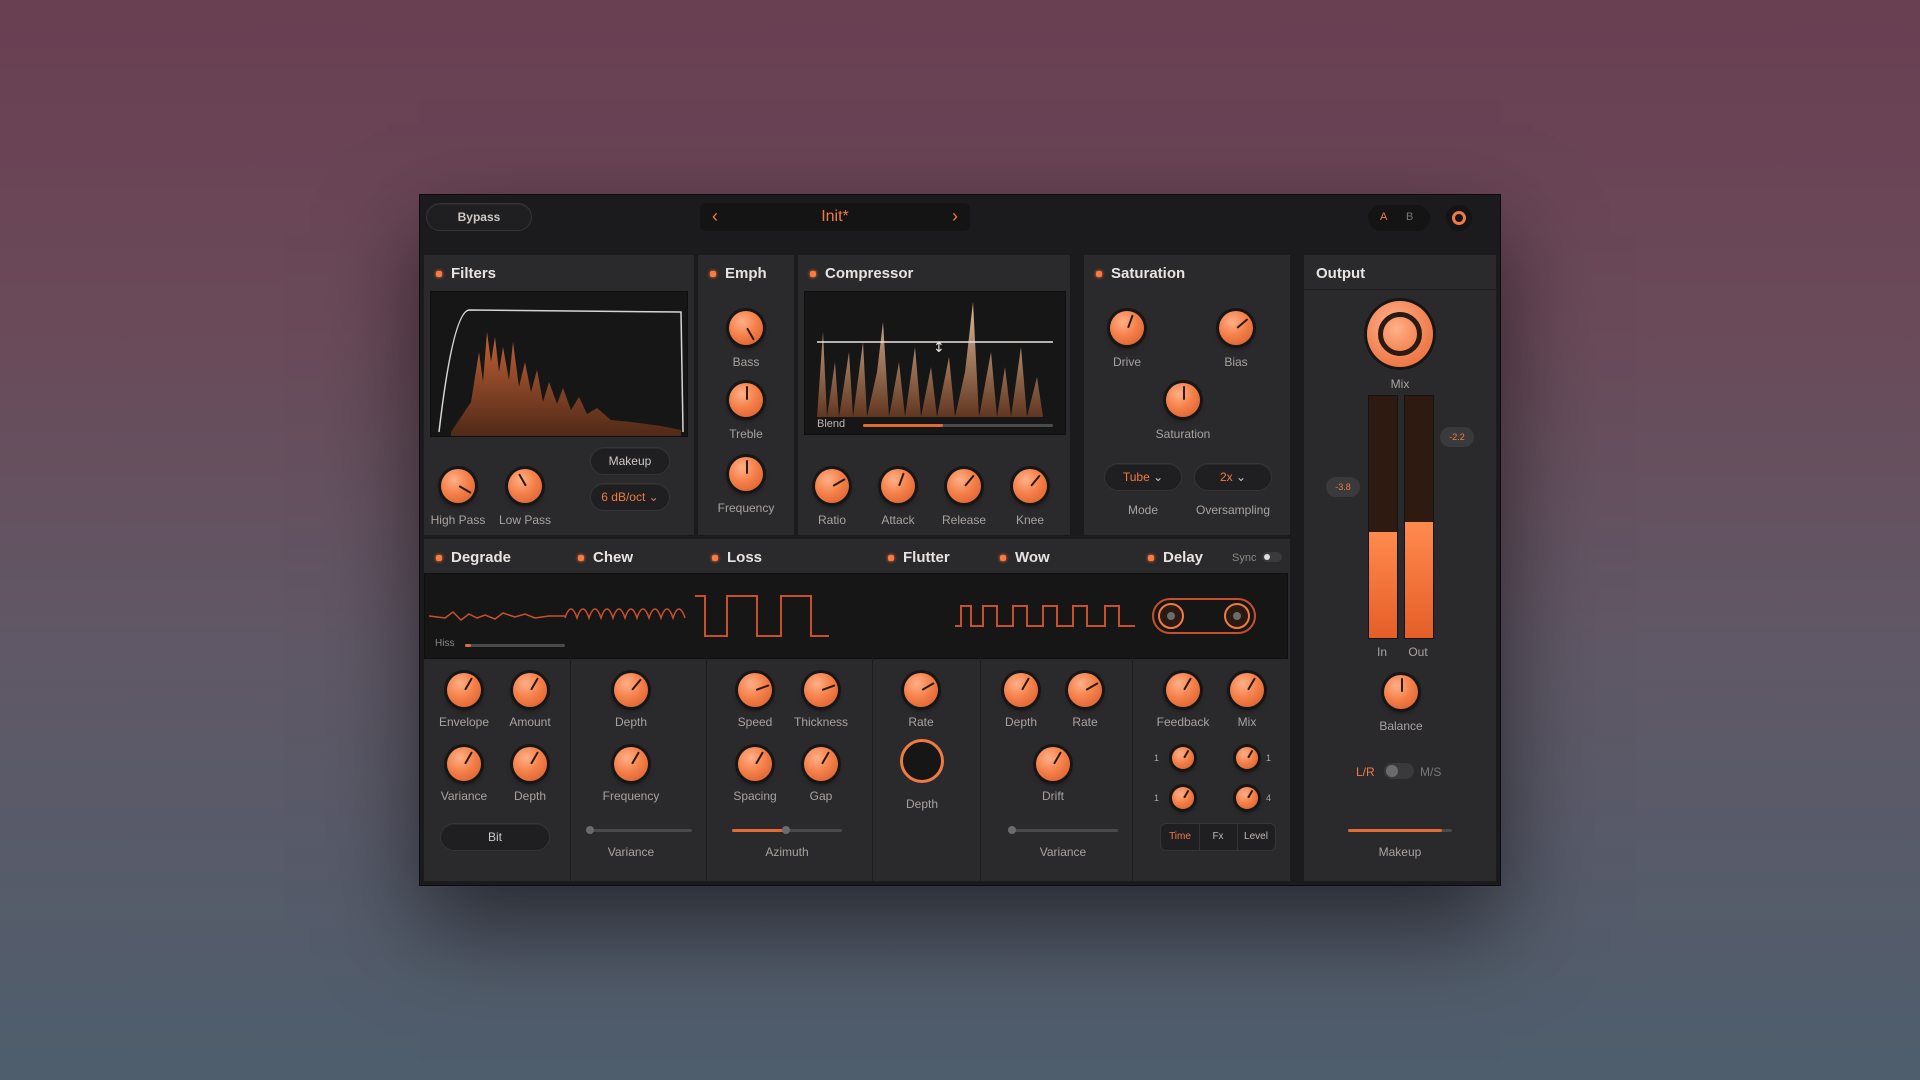 This screenshot has height=1080, width=1920. What do you see at coordinates (1183, 758) in the screenshot?
I see `tap1-time-knob` at bounding box center [1183, 758].